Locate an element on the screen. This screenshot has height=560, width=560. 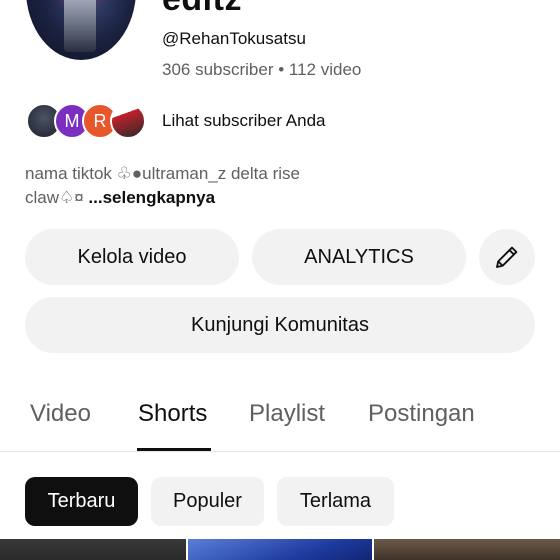
channel-tabs: Video Shorts Playlist Postingan is located at coordinates (280, 416).